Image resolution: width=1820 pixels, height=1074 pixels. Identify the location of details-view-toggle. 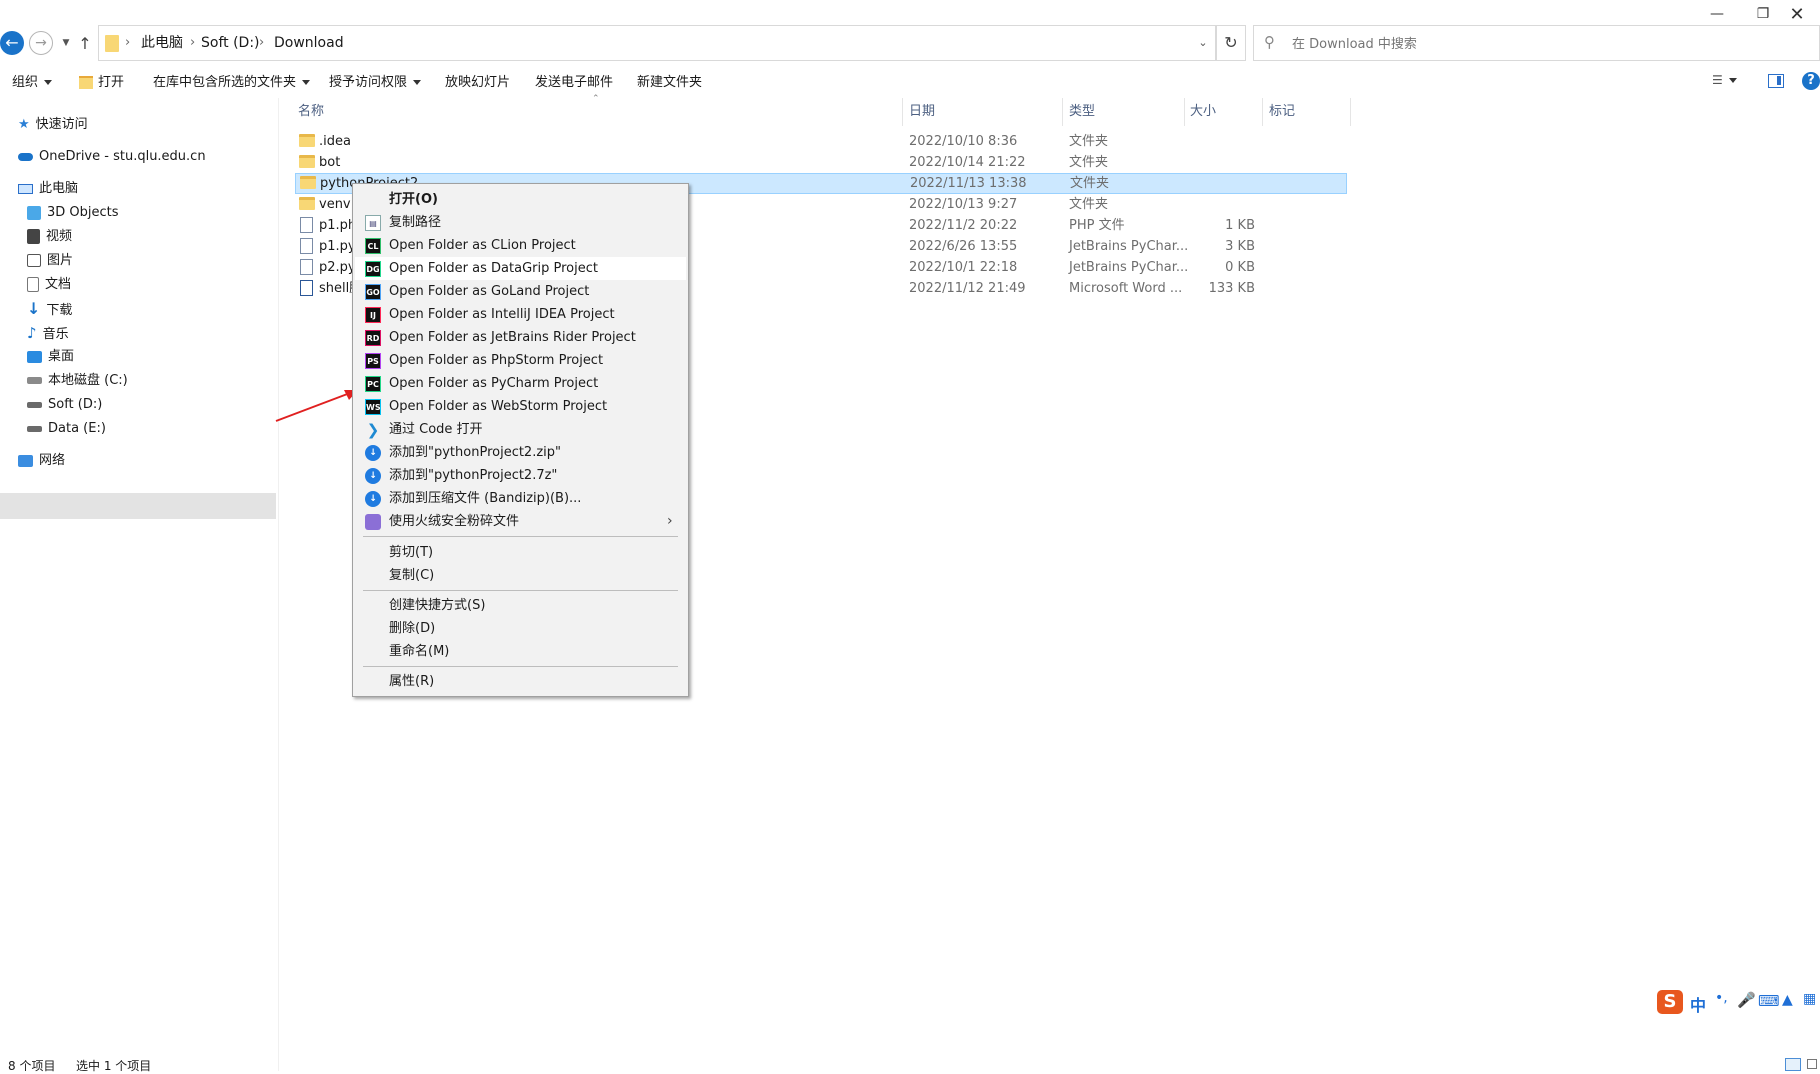
(1793, 1064).